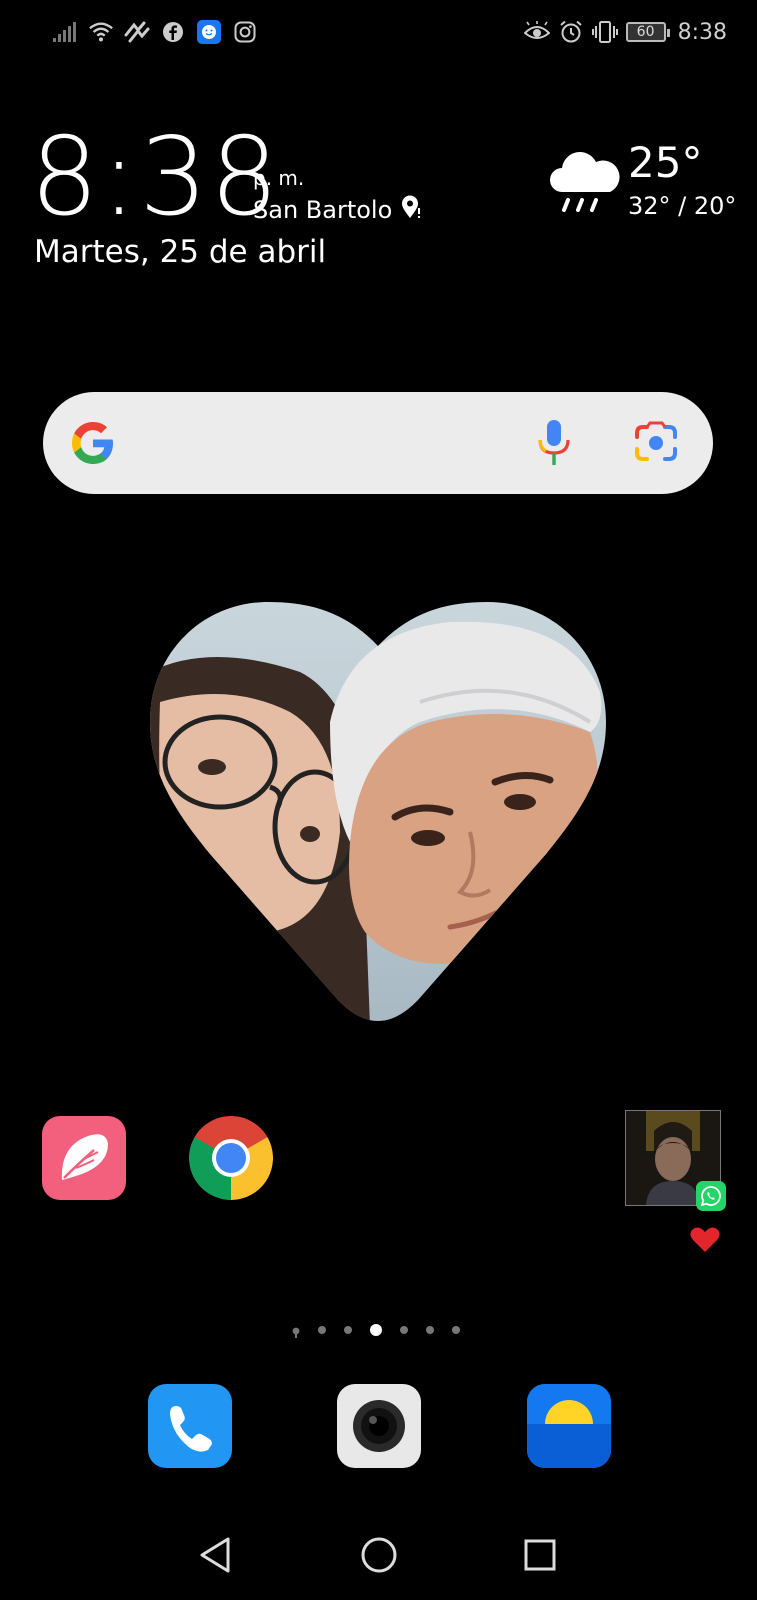 The width and height of the screenshot is (757, 1600). I want to click on page-dot-active, so click(376, 1330).